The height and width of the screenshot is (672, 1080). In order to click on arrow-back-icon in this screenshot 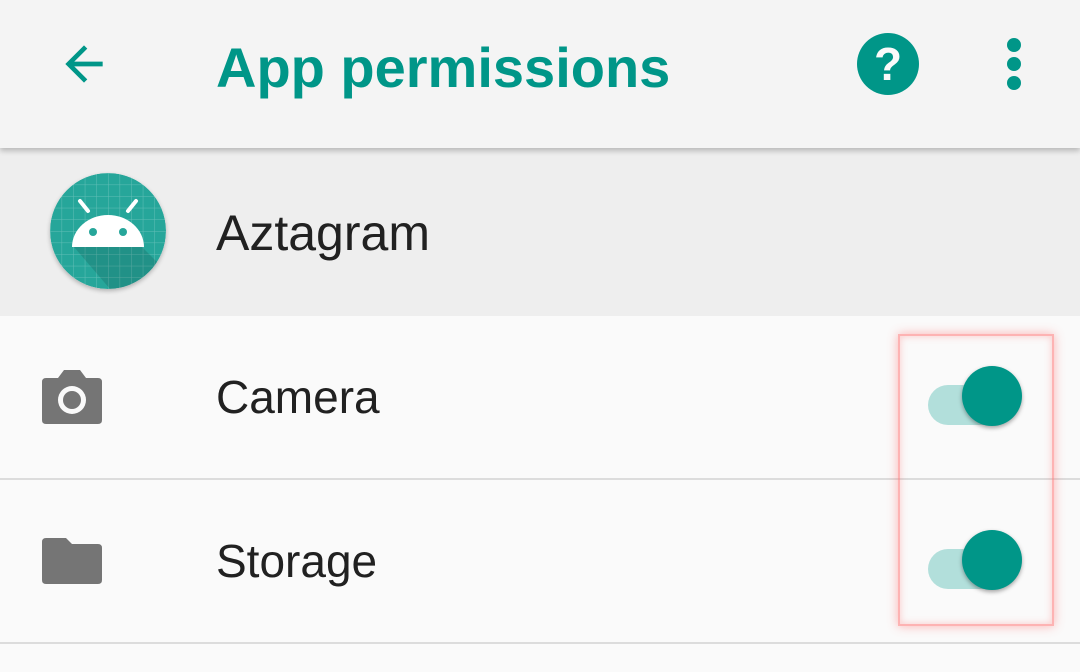, I will do `click(84, 64)`.